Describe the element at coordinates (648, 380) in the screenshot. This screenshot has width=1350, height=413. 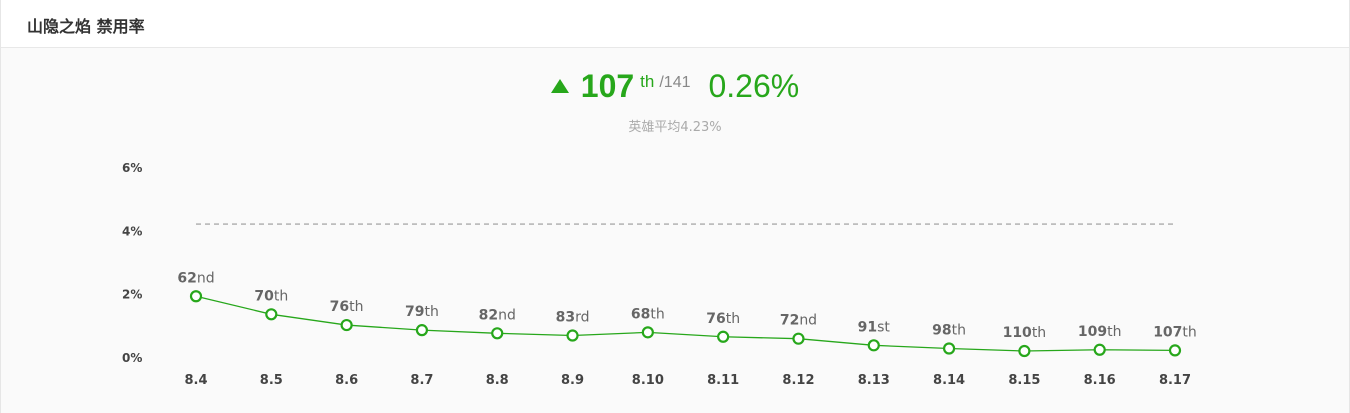
I see `x-tick-label: 8.10` at that location.